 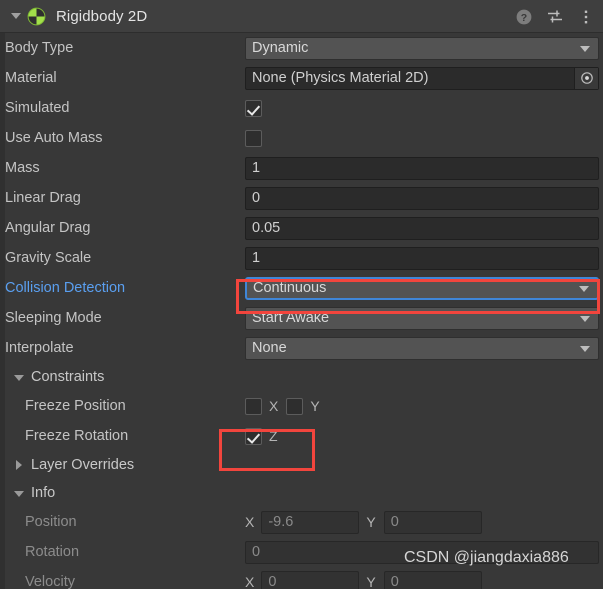 I want to click on property-label: Sleeping Mode, so click(x=53, y=318).